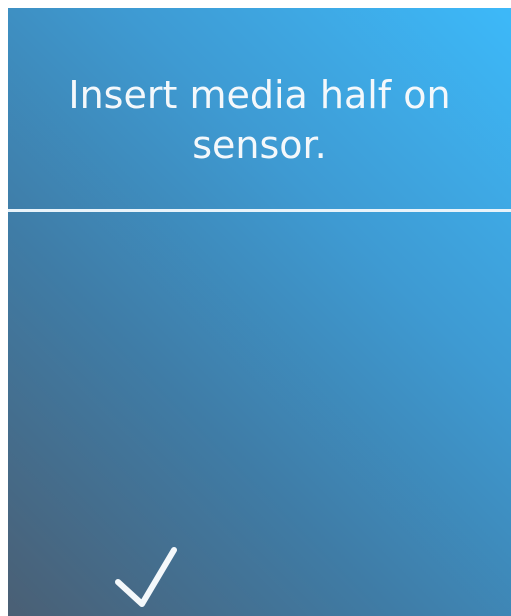 The width and height of the screenshot is (511, 616). Describe the element at coordinates (259, 120) in the screenshot. I see `instruction-text: Insert media half on sensor.` at that location.